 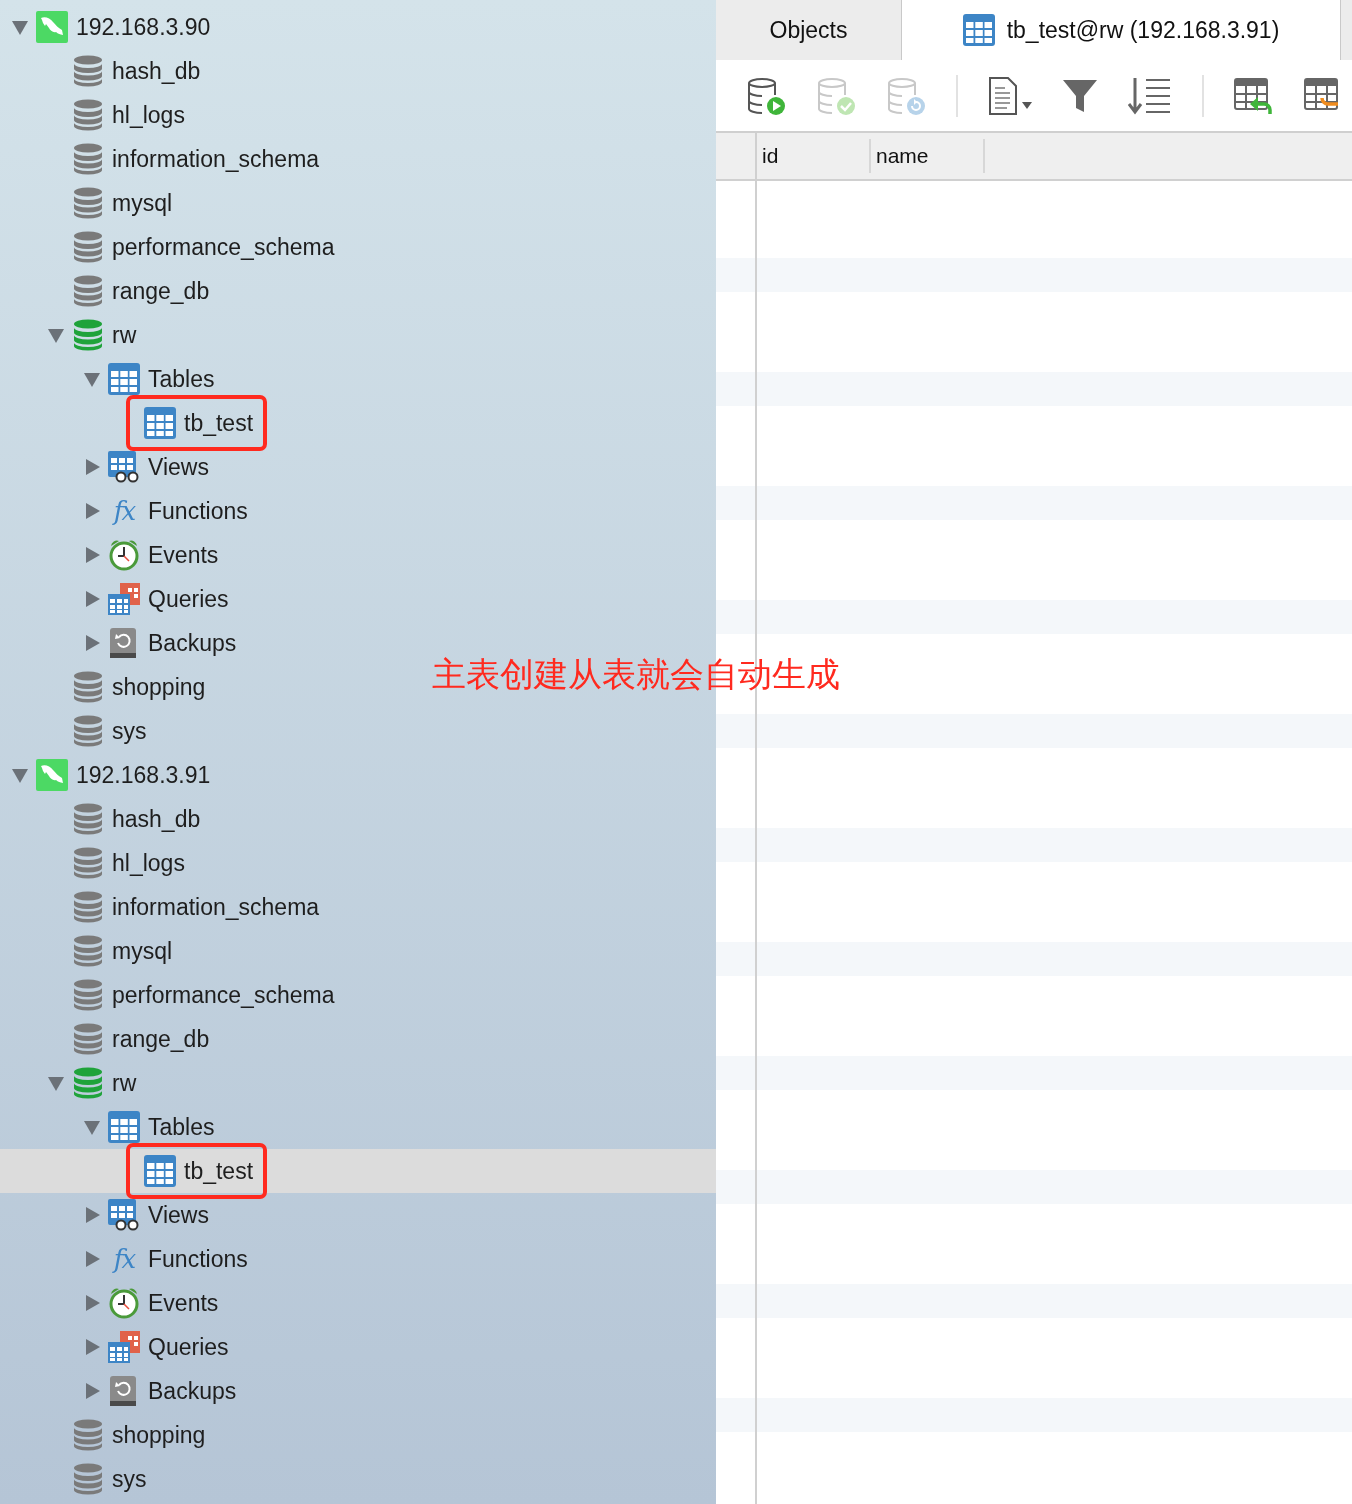 I want to click on table-arrow-icon, so click(x=1254, y=95).